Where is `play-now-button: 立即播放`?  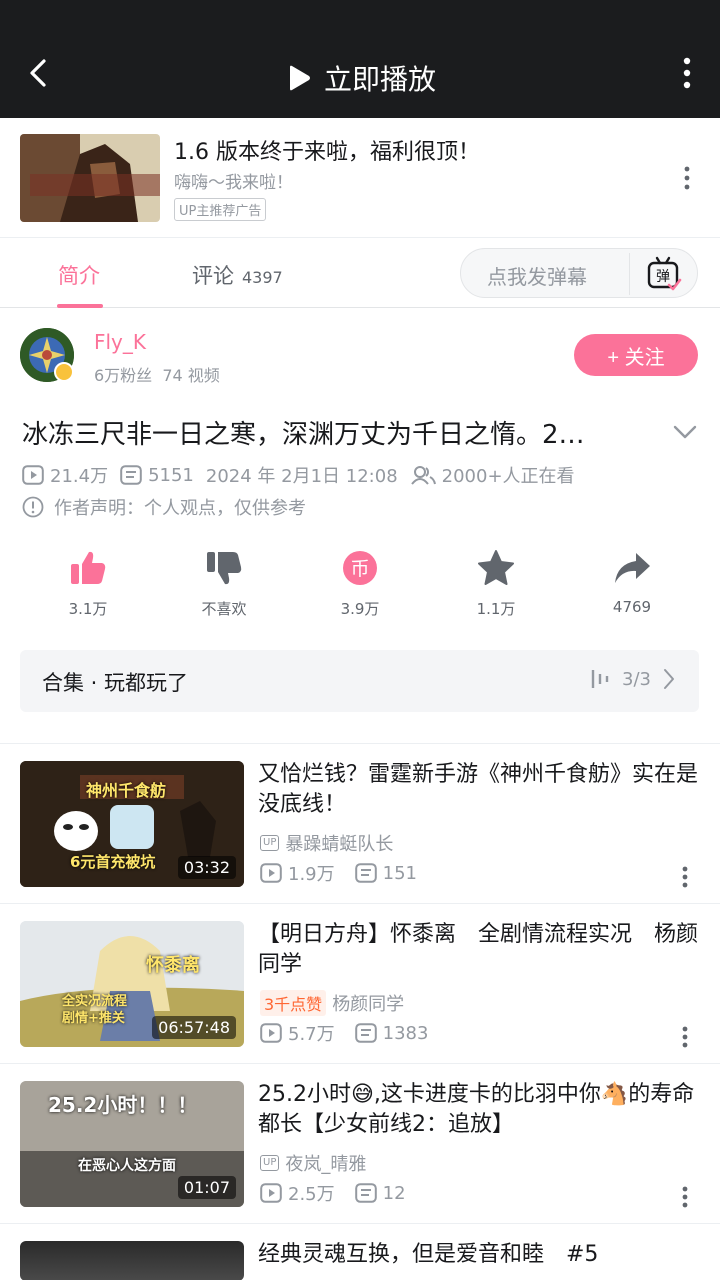 play-now-button: 立即播放 is located at coordinates (361, 78).